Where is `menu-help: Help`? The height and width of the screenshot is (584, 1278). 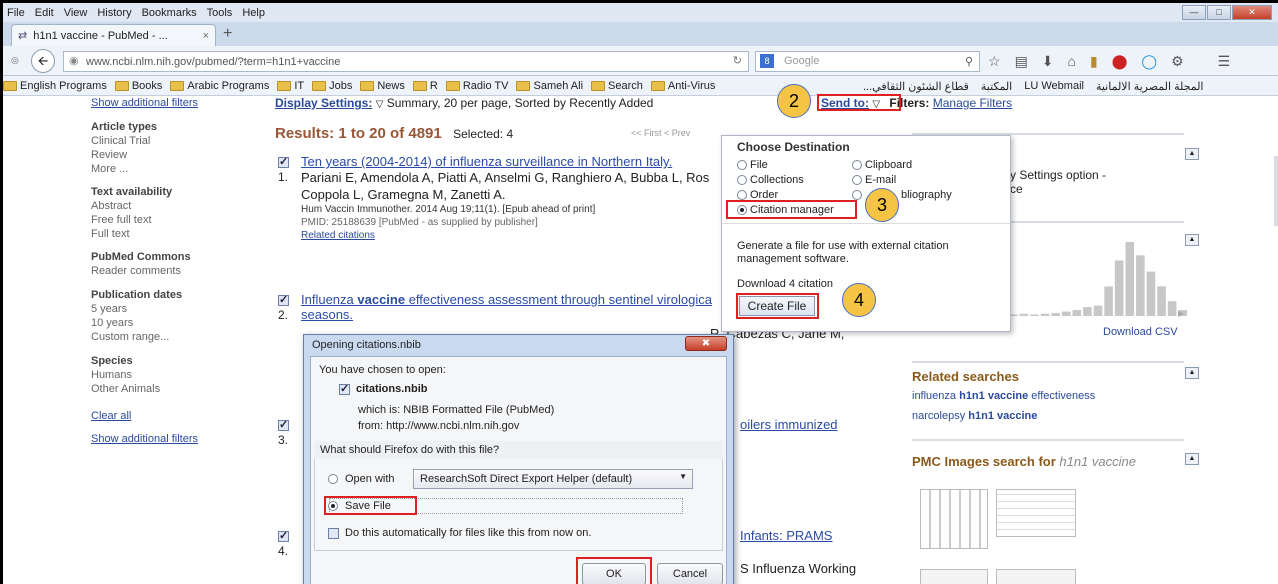 menu-help: Help is located at coordinates (253, 13).